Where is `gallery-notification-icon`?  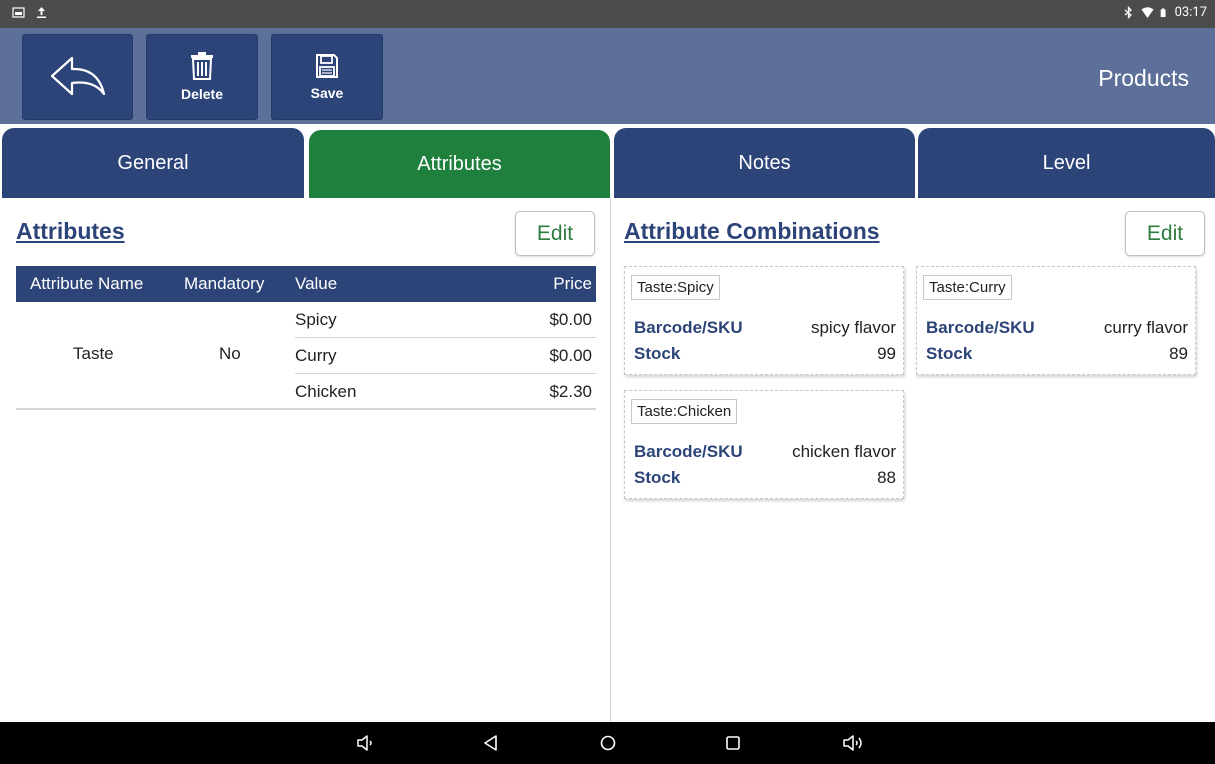 gallery-notification-icon is located at coordinates (18, 12).